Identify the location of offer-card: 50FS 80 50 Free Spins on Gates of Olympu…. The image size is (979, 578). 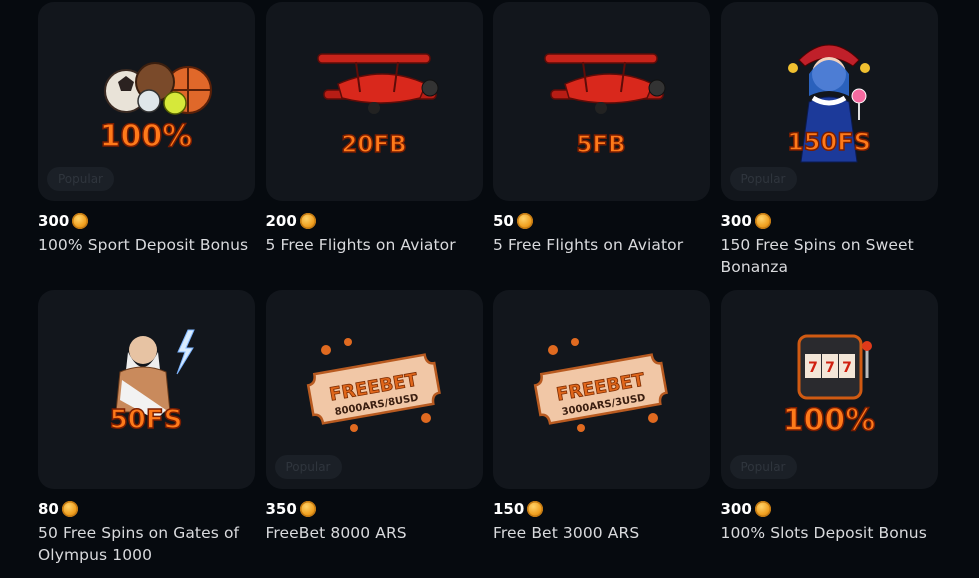
(146, 434).